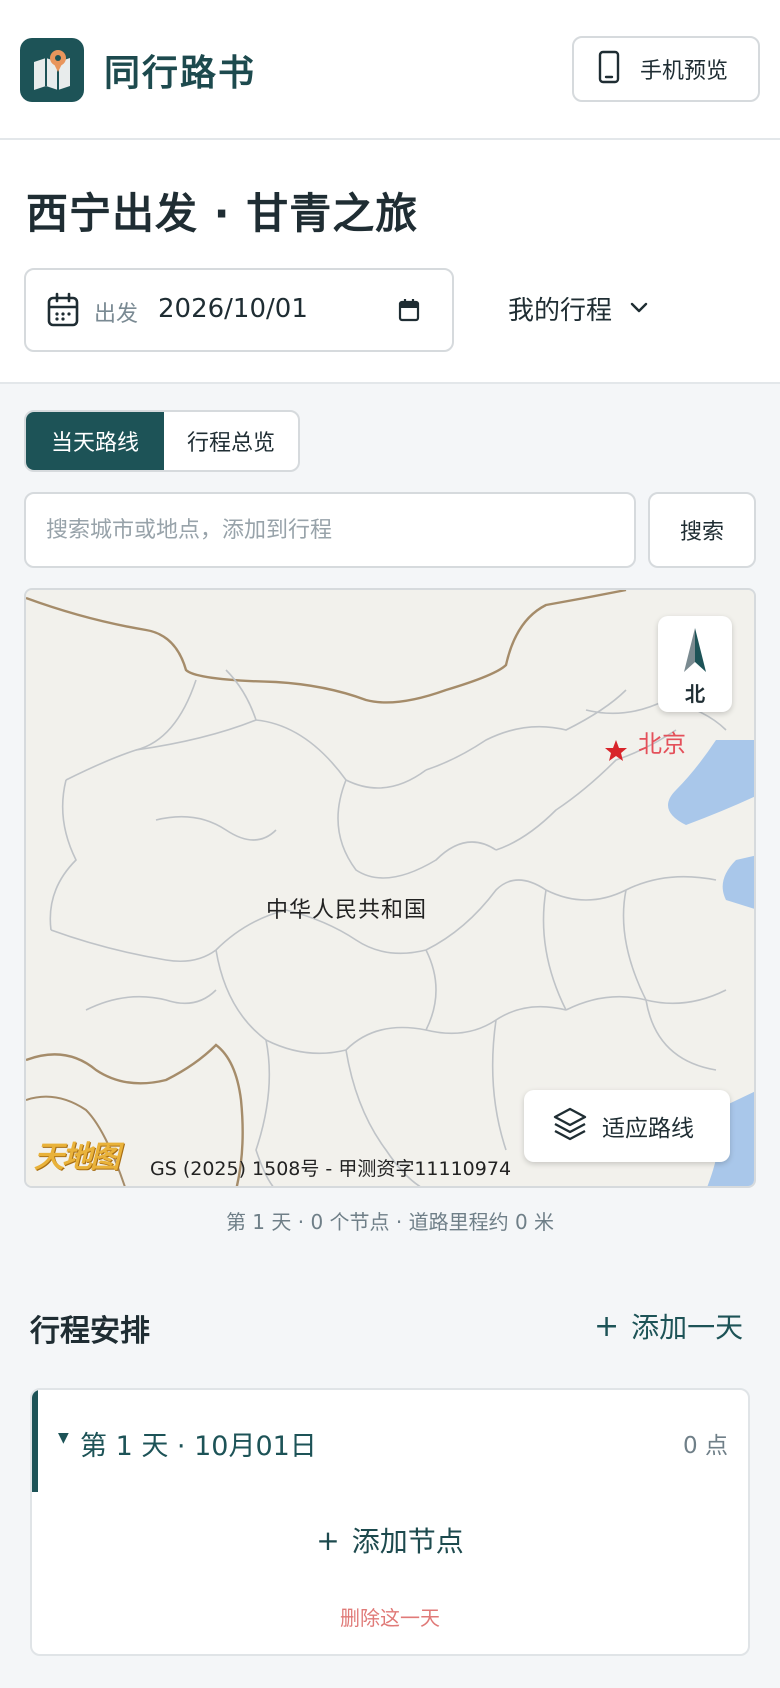 The height and width of the screenshot is (1688, 780). Describe the element at coordinates (231, 441) in the screenshot. I see `tab-trip-overview: 行程总览` at that location.